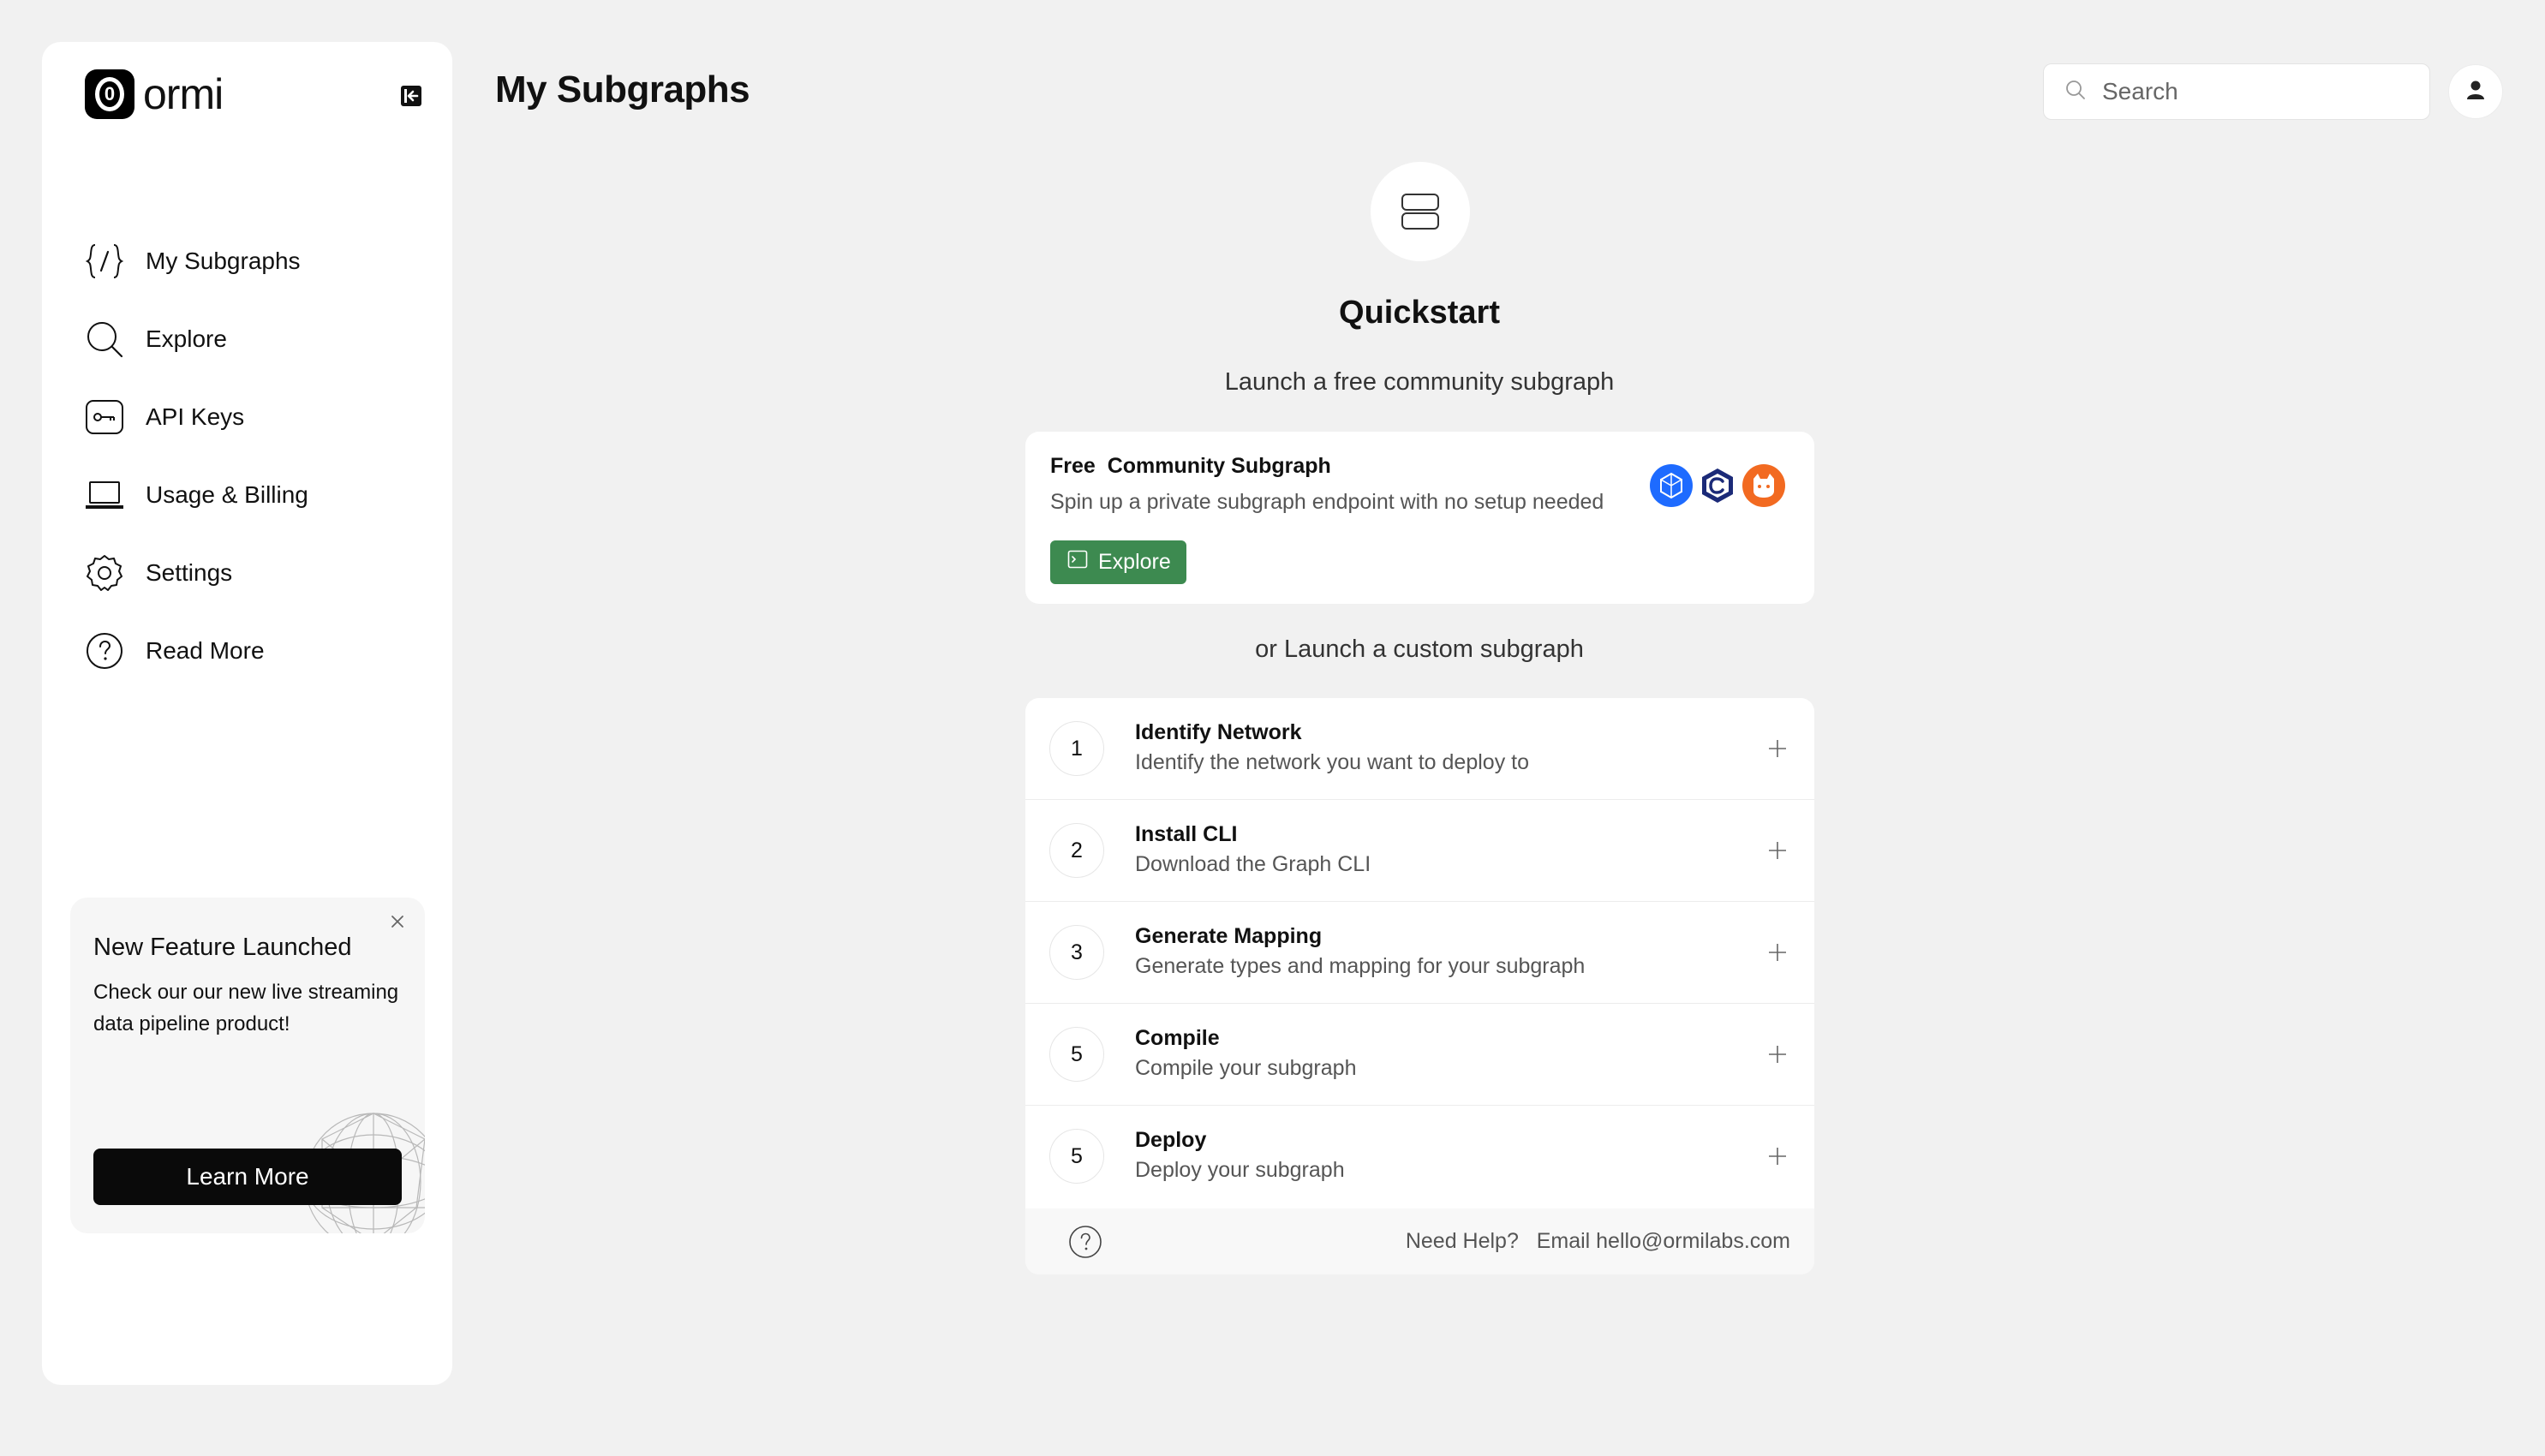 The width and height of the screenshot is (2545, 1456). What do you see at coordinates (1419, 313) in the screenshot?
I see `quickstart-title: Quickstart` at bounding box center [1419, 313].